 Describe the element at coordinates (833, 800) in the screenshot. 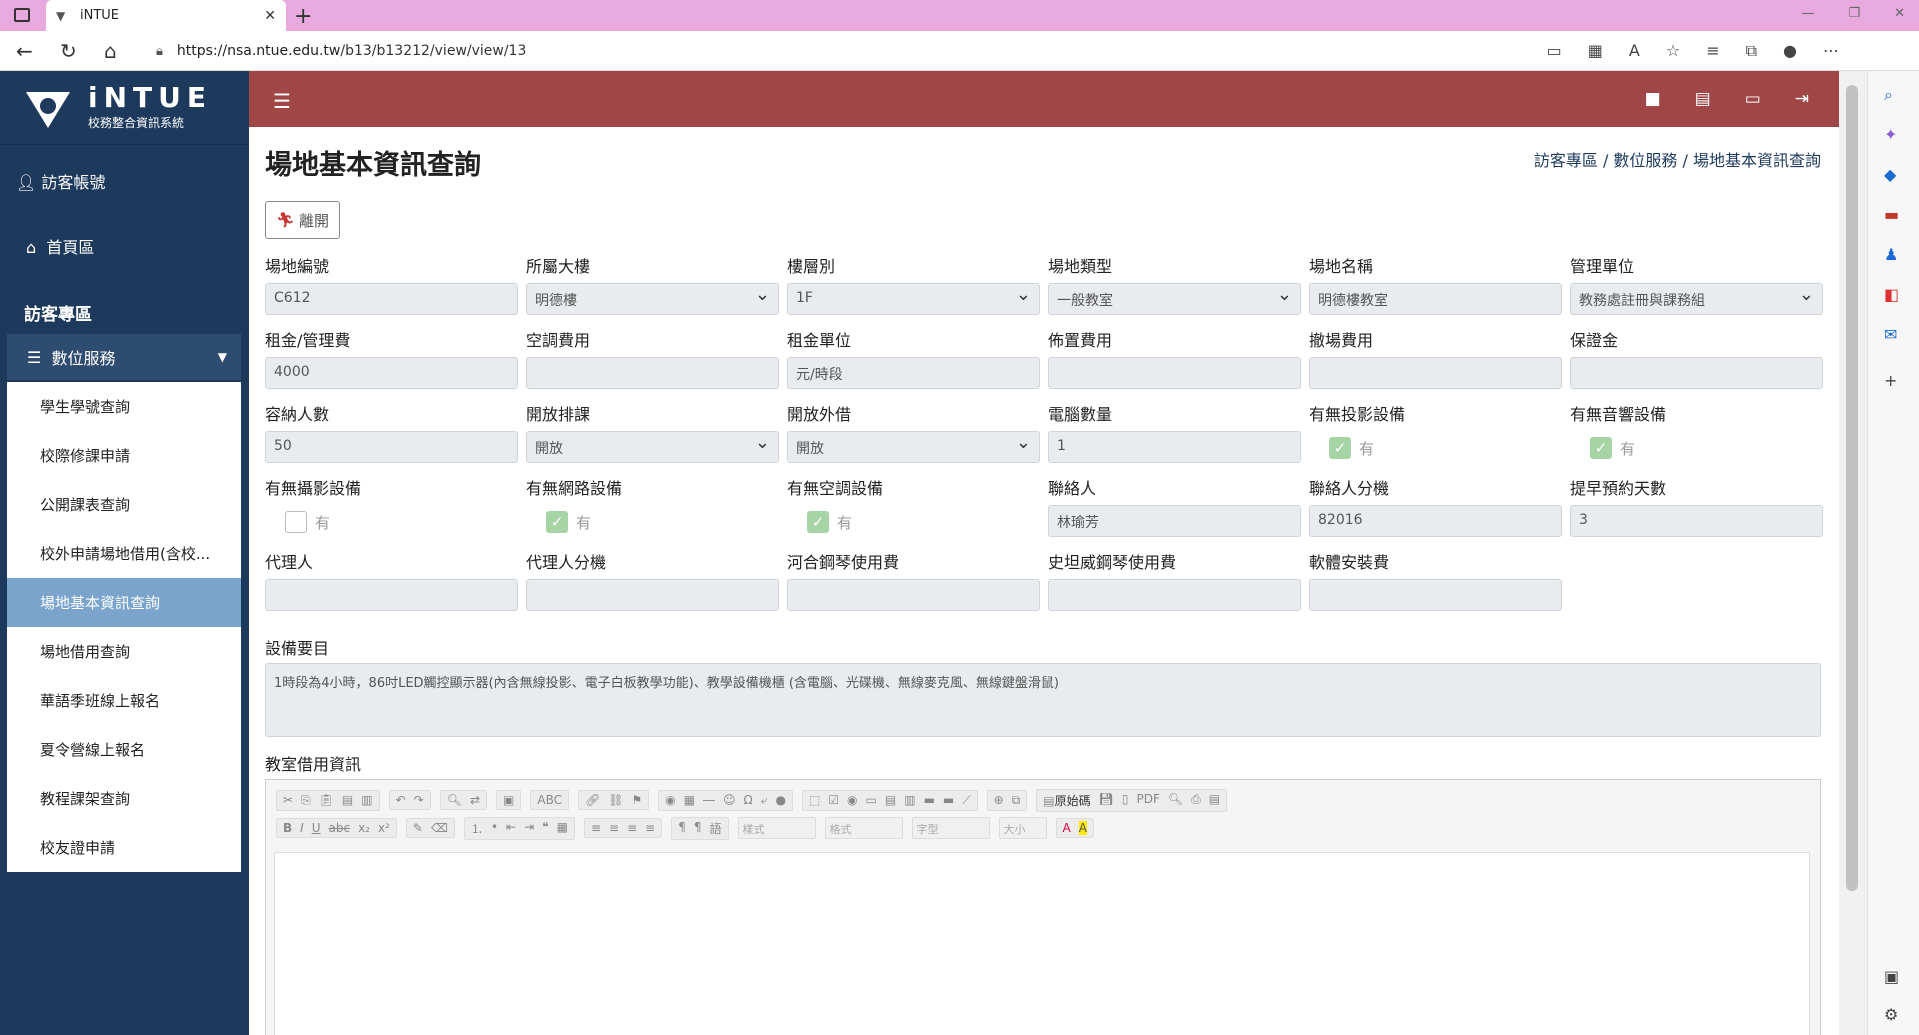

I see `checkbox-icon: ☑` at that location.